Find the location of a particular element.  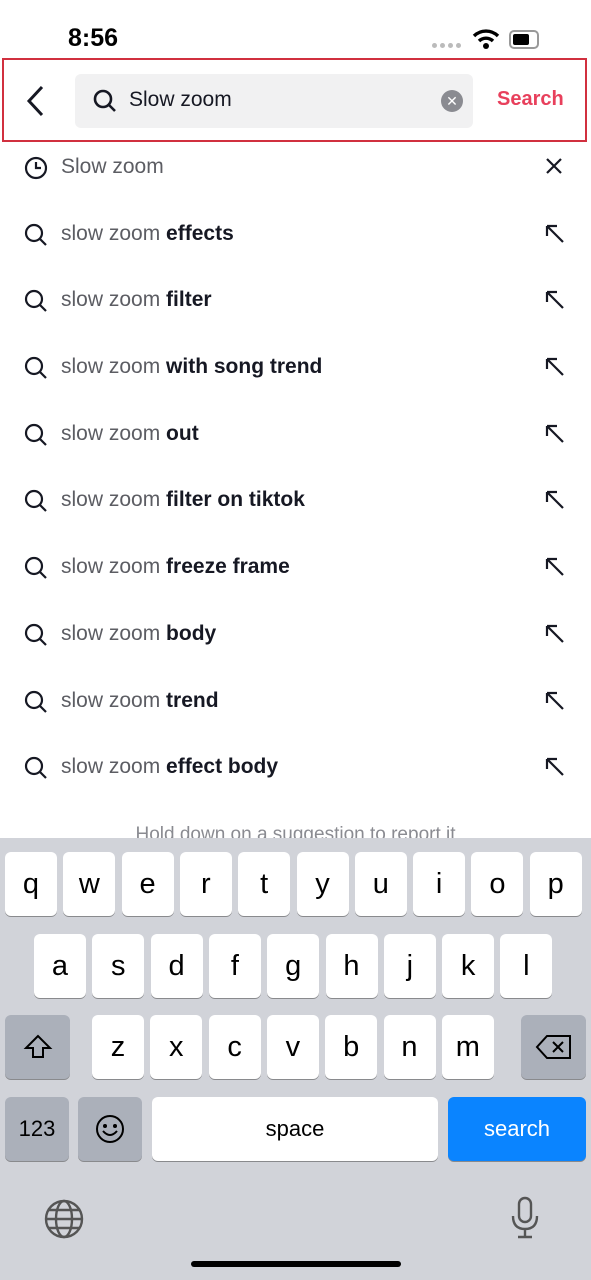

emoji-key is located at coordinates (110, 1129).